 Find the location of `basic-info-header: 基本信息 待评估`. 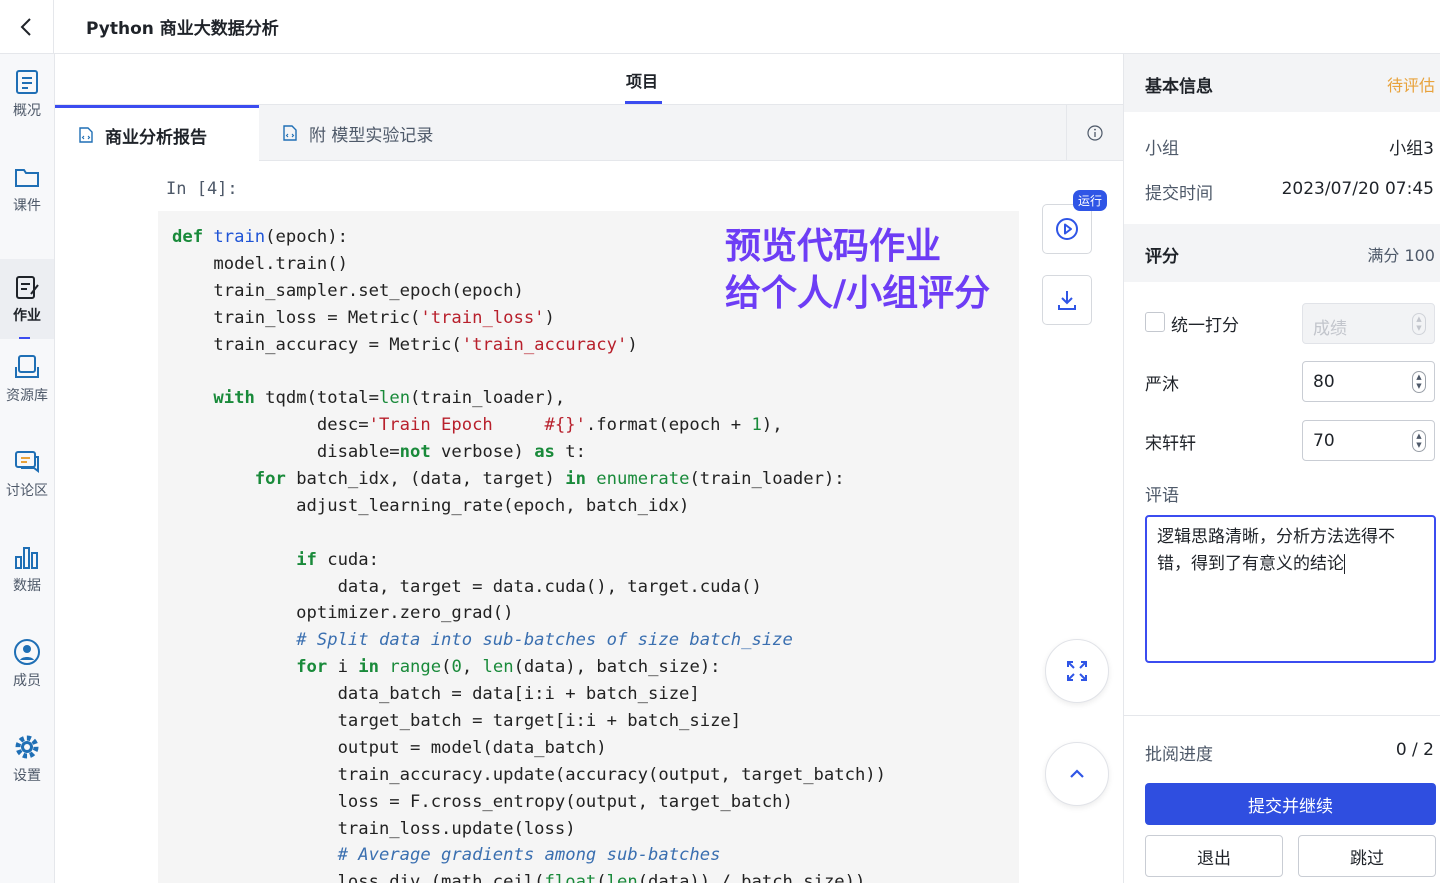

basic-info-header: 基本信息 待评估 is located at coordinates (1282, 83).